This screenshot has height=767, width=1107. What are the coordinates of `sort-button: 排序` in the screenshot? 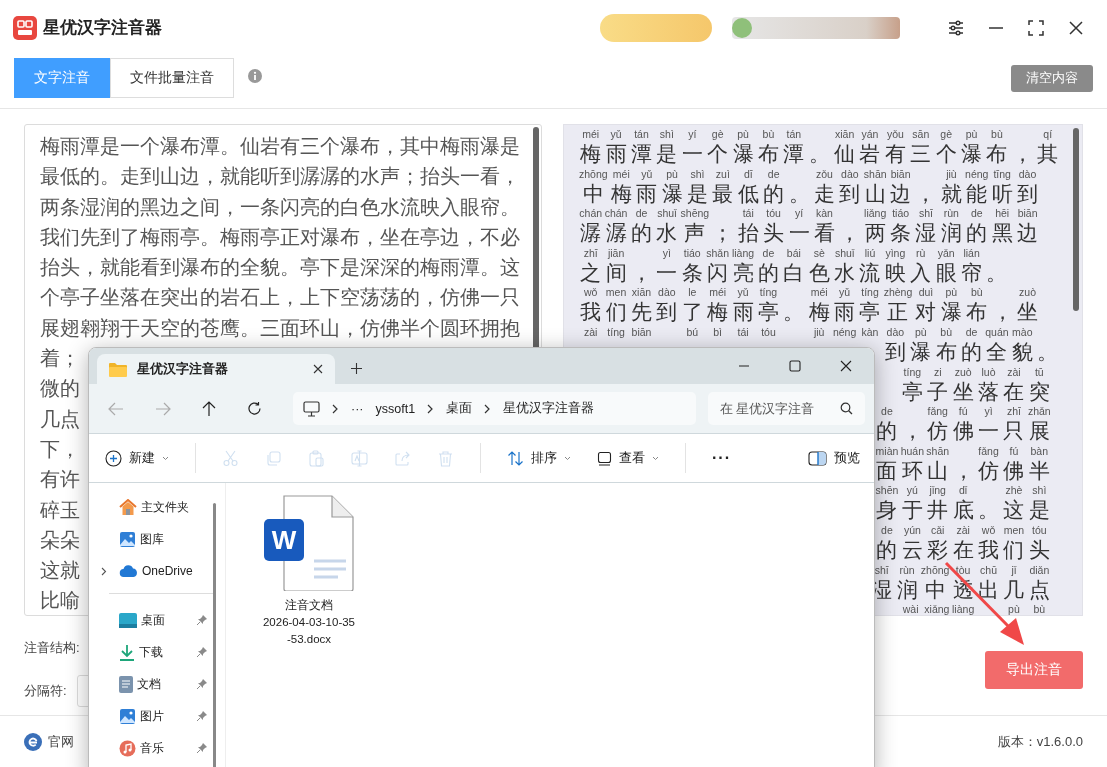 It's located at (539, 458).